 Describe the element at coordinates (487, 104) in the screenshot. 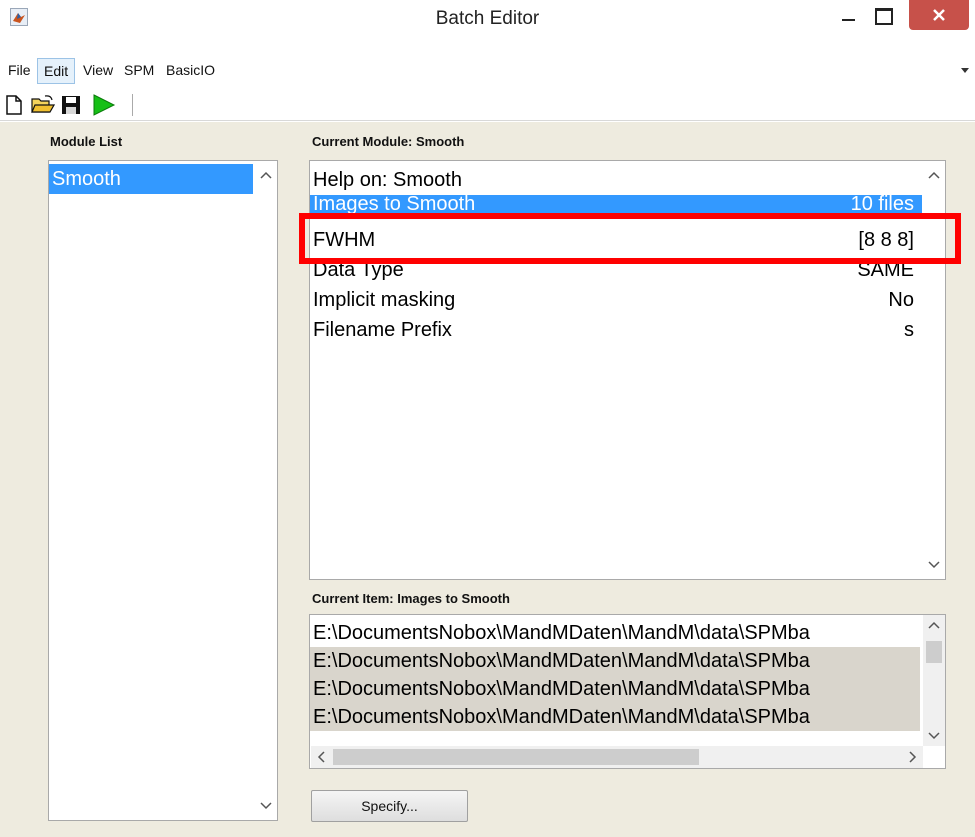

I see `toolbar` at that location.